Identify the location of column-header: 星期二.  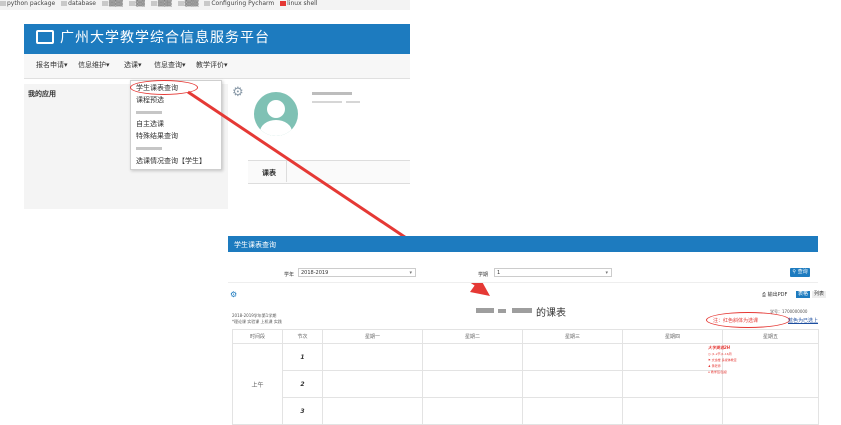
(472, 336).